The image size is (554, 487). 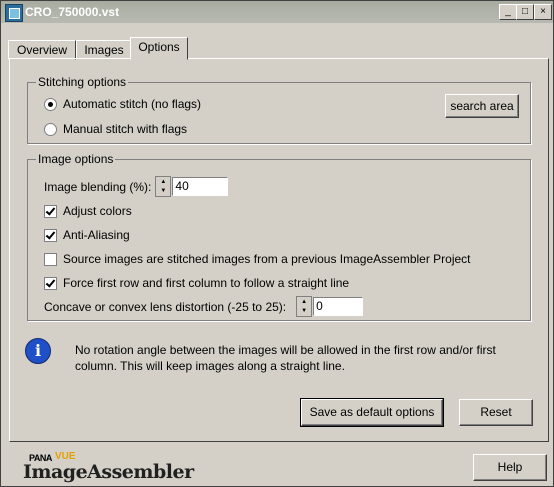 What do you see at coordinates (76, 159) in the screenshot?
I see `image-options-group-title: Image options` at bounding box center [76, 159].